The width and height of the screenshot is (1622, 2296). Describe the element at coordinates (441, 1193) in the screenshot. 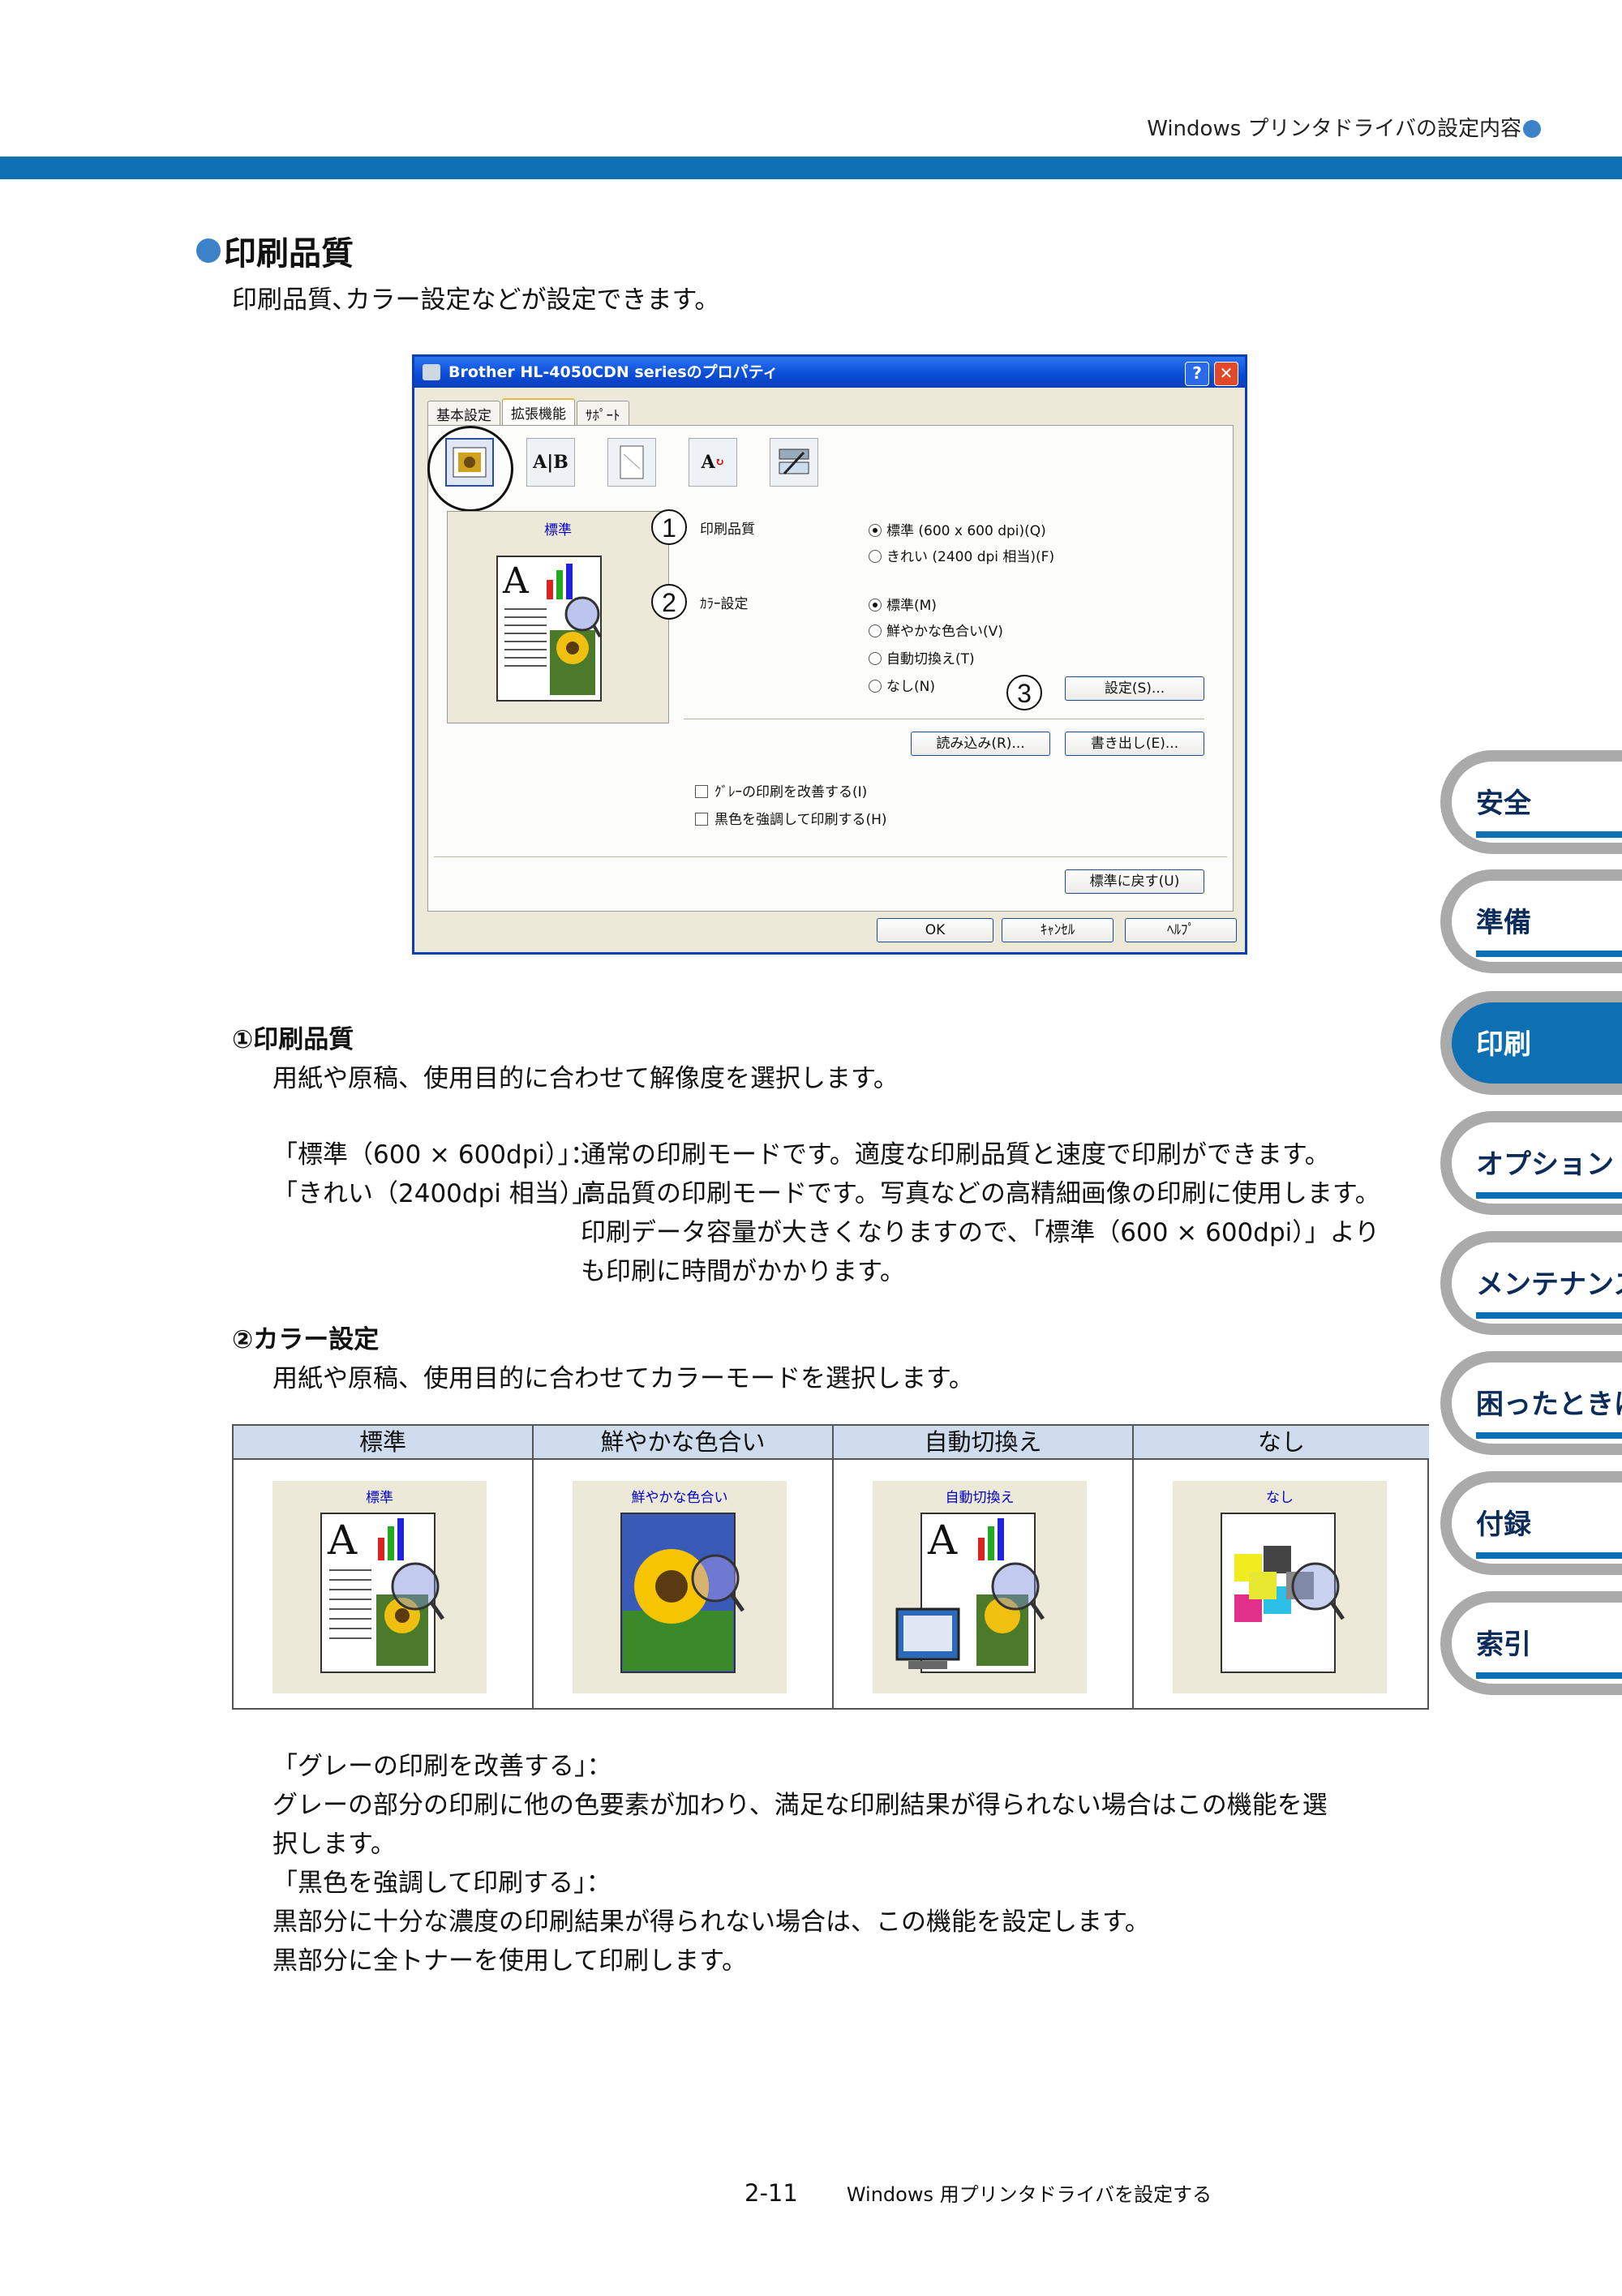

I see `item1-fine-key: 「きれい（2400dpi 相当）」：` at that location.